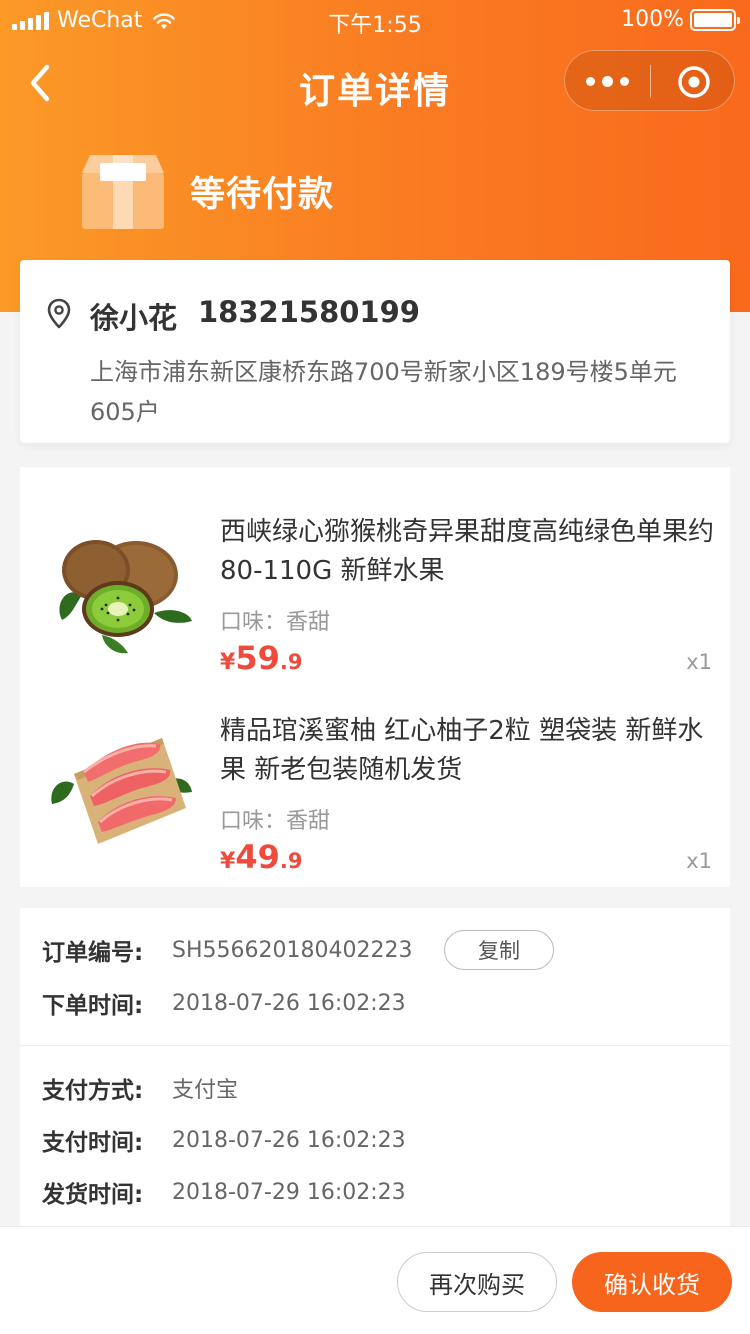 The width and height of the screenshot is (750, 1334). I want to click on mini-program-capsule, so click(649, 80).